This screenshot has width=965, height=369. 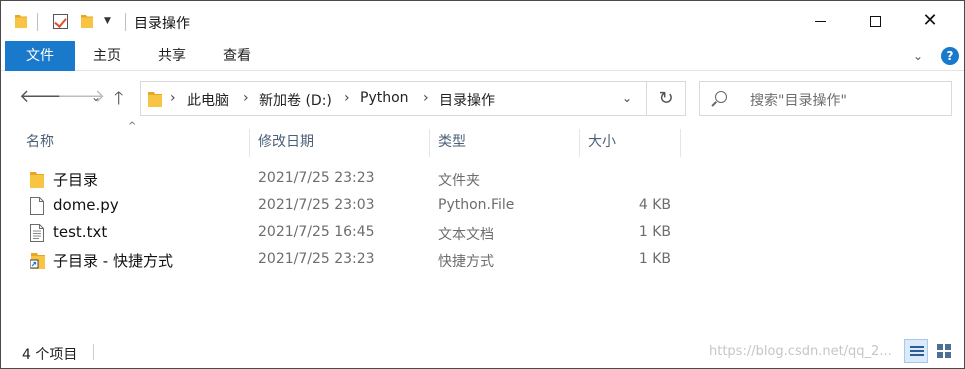 I want to click on recent-locations-icon: ⌄, so click(x=96, y=97).